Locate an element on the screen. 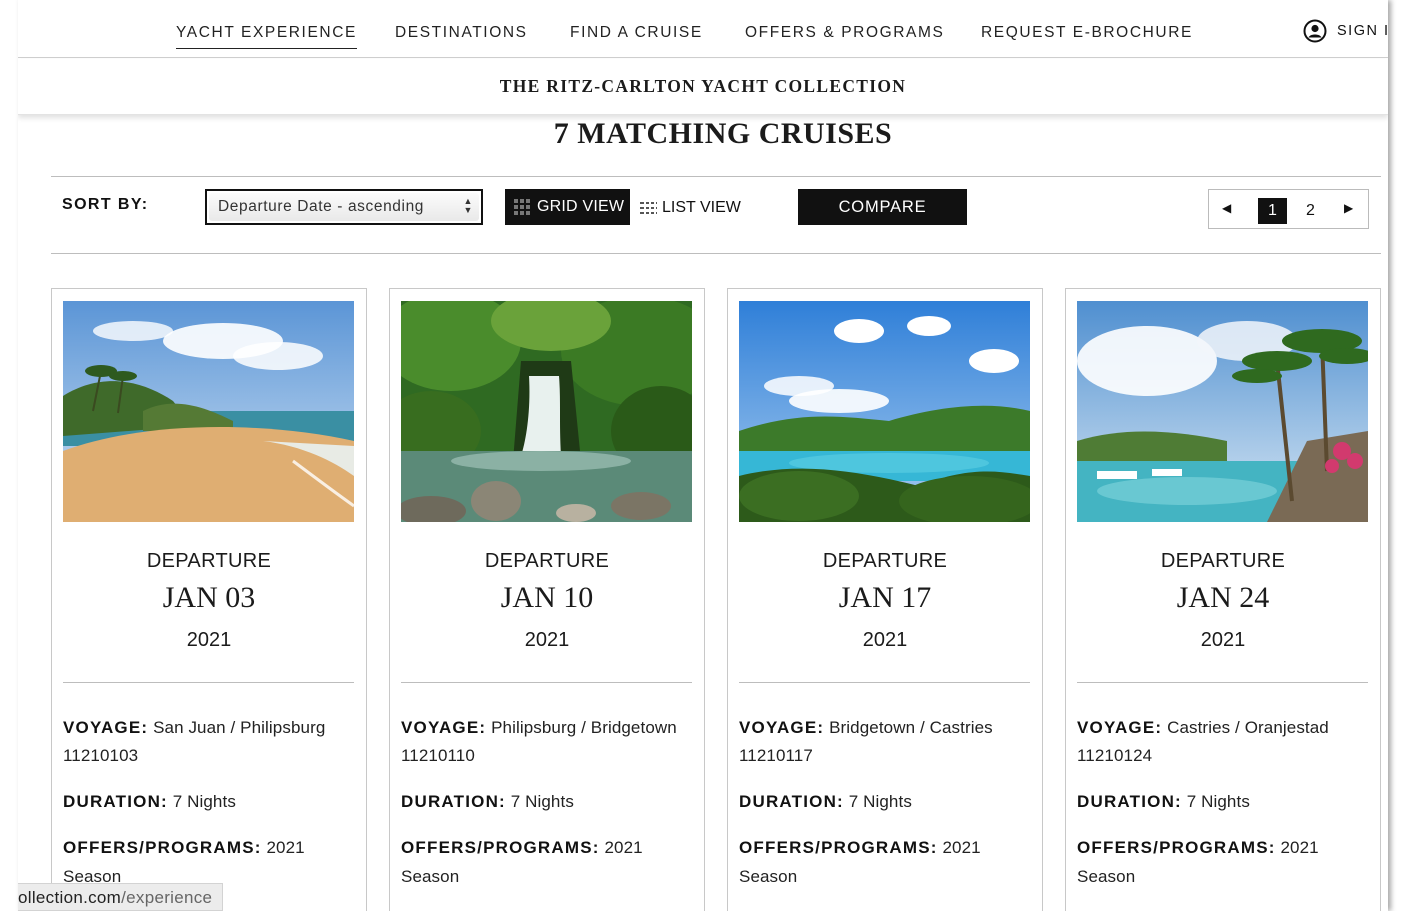  select-arrows-icon: ▲ ▼ is located at coordinates (468, 205).